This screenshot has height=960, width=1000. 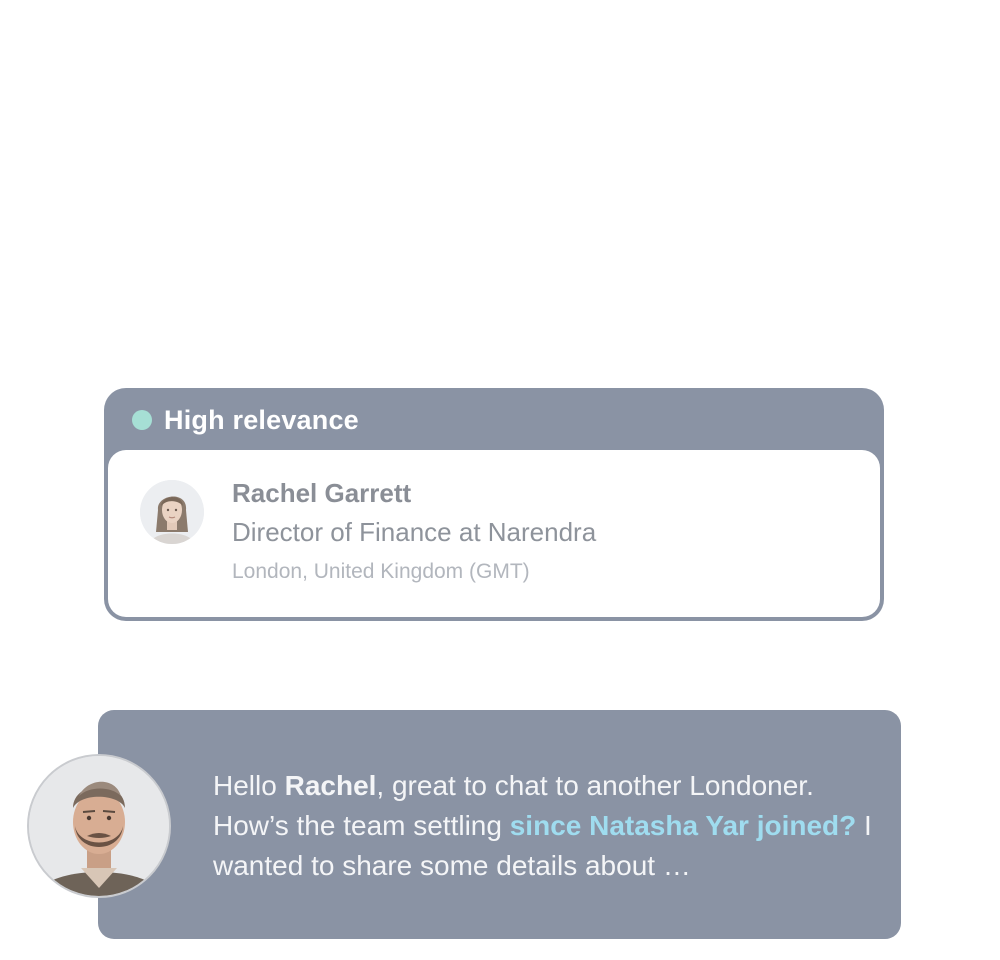 What do you see at coordinates (330, 785) in the screenshot?
I see `message-recipient: Rachel` at bounding box center [330, 785].